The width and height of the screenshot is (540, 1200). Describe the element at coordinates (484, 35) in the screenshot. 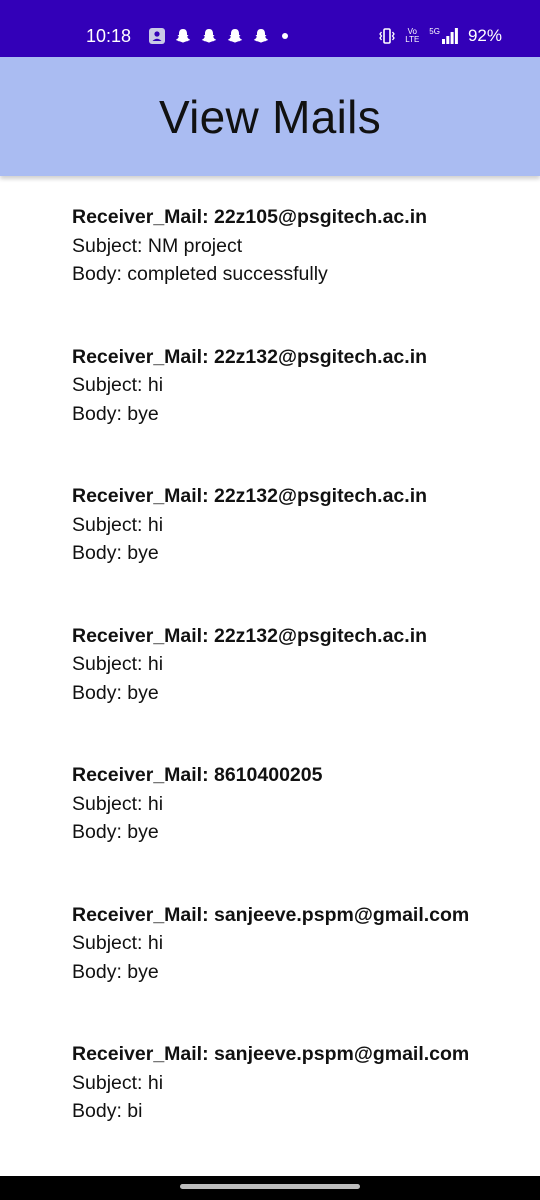

I see `battery-percentage: 92%` at that location.